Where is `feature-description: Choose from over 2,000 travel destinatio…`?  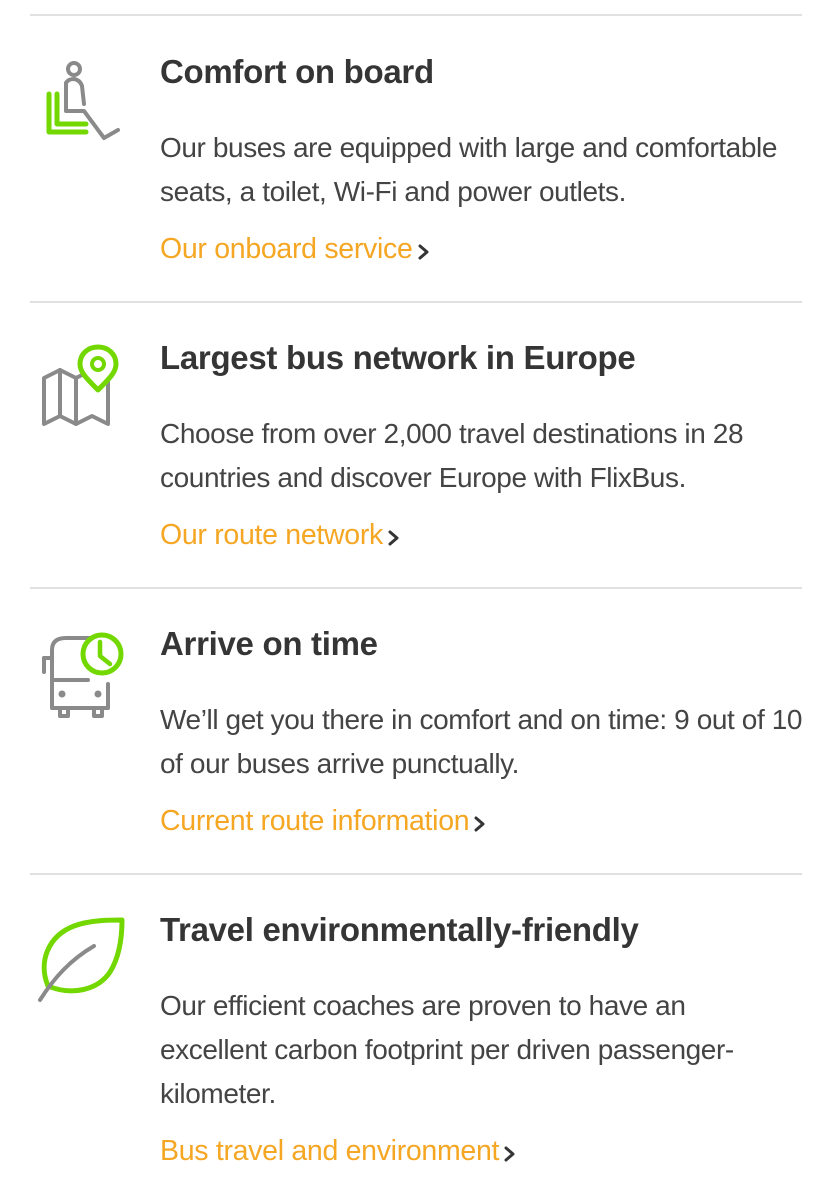
feature-description: Choose from over 2,000 travel destinatio… is located at coordinates (452, 455).